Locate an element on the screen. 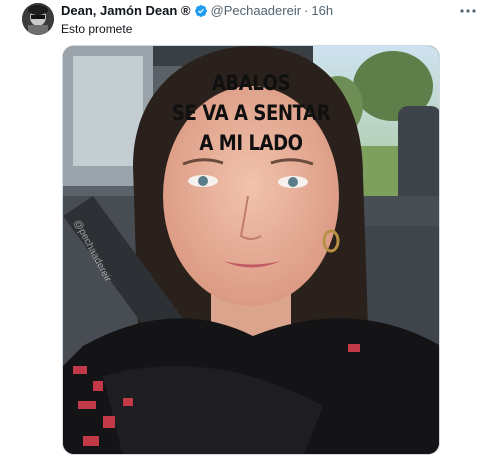 This screenshot has height=456, width=481. meme-caption-line-1: ABALOS is located at coordinates (251, 83).